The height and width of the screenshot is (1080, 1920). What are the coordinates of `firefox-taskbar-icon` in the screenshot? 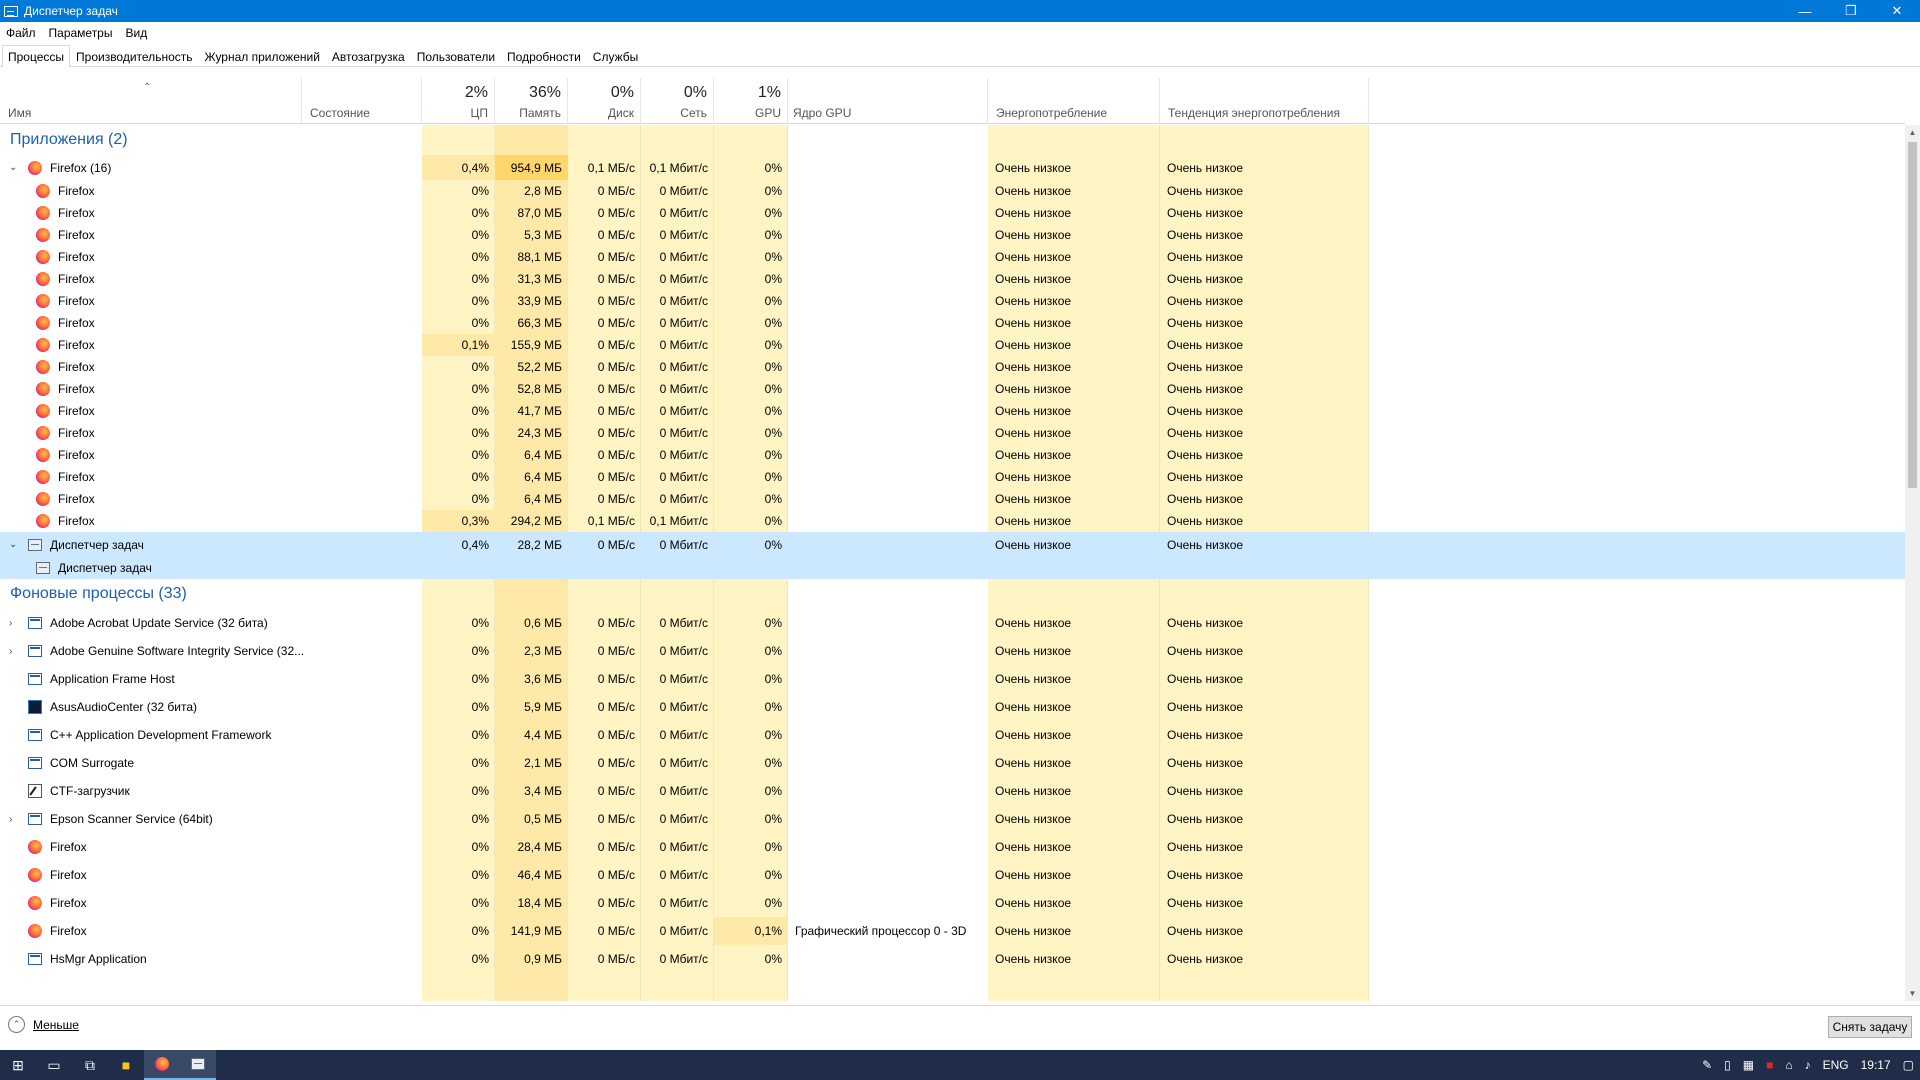 It's located at (162, 1065).